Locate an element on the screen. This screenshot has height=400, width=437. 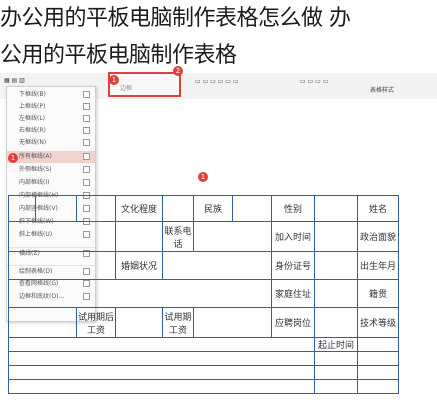
label-home-address: 家庭住址 is located at coordinates (293, 293).